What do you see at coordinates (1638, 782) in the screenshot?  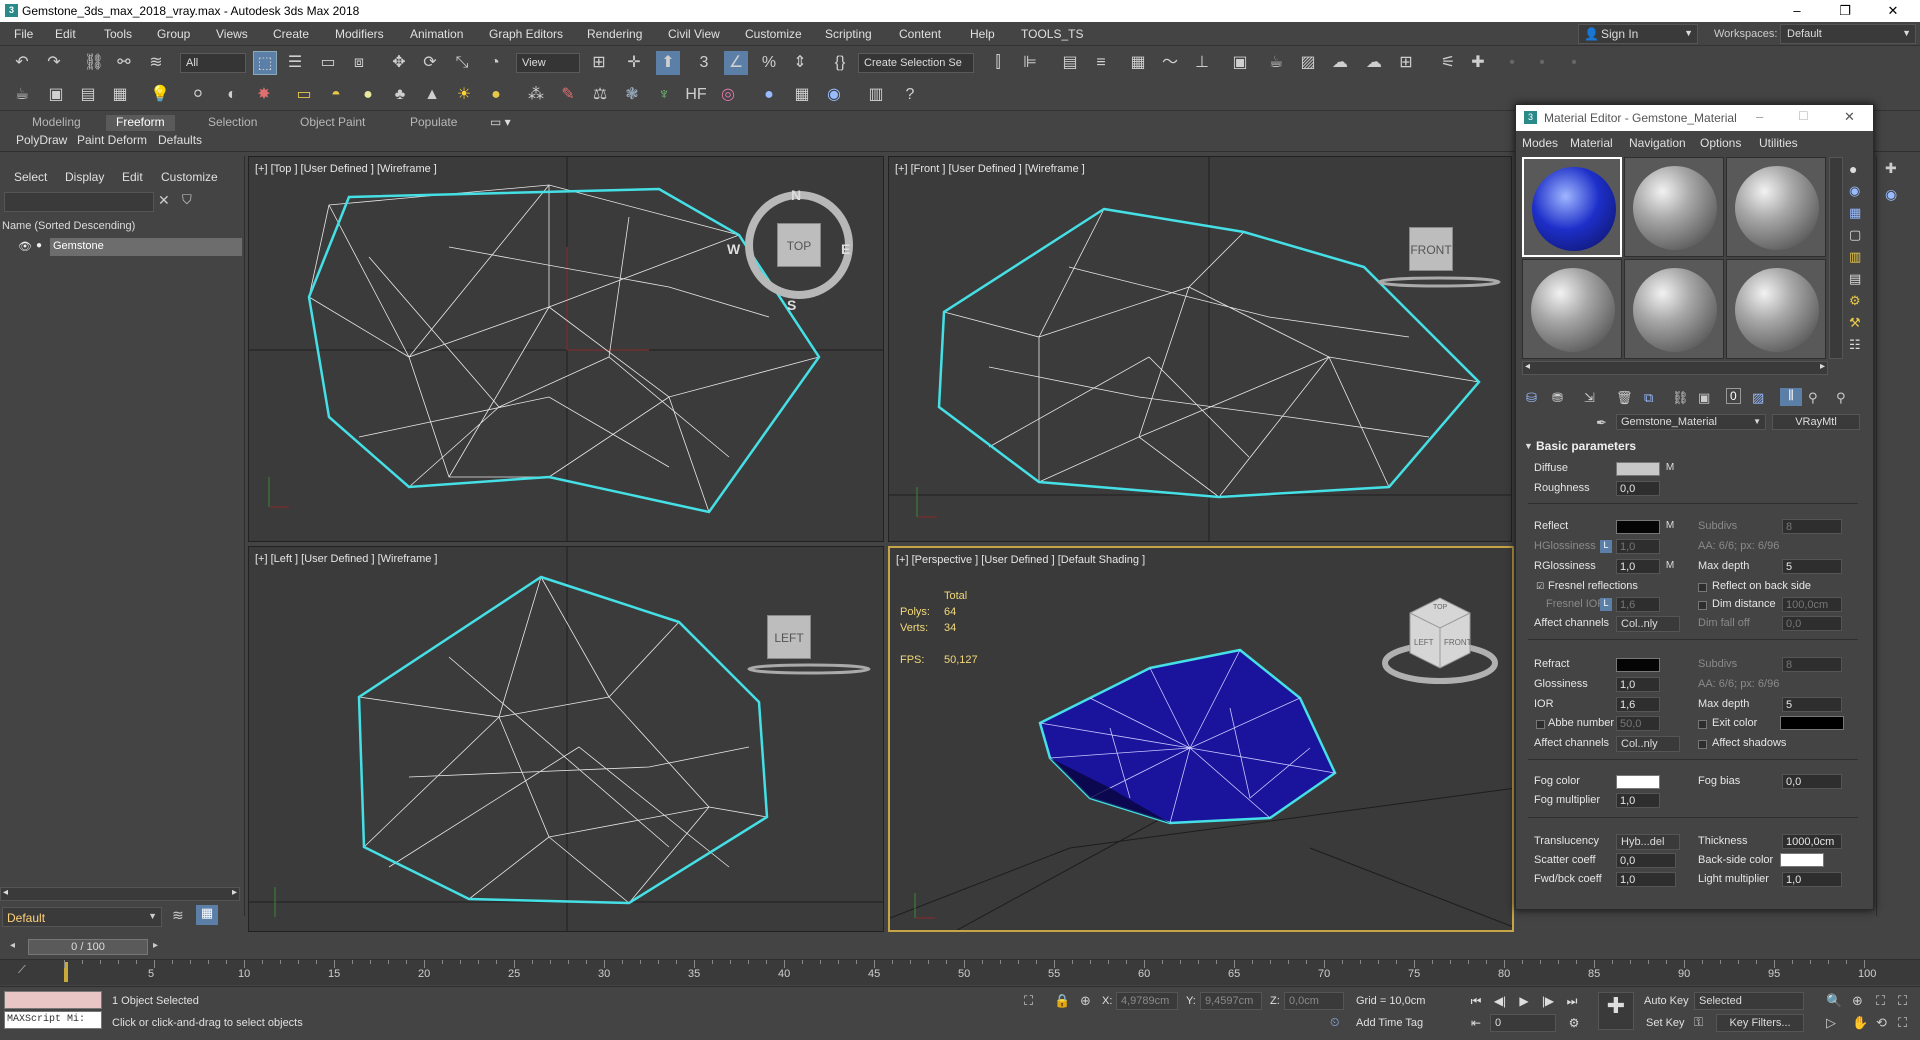 I see `fog-color-swatch` at bounding box center [1638, 782].